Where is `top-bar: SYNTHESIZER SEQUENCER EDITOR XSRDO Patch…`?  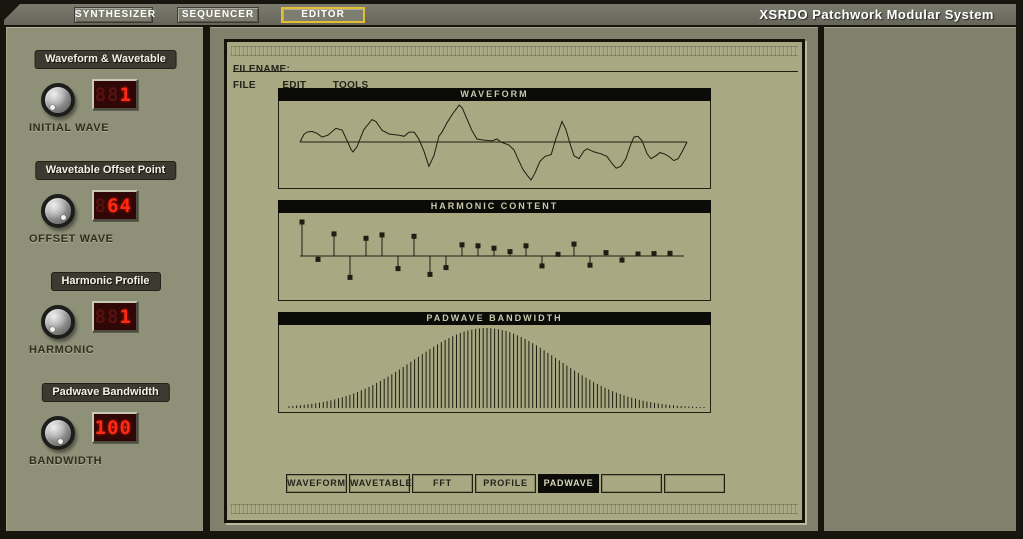 top-bar: SYNTHESIZER SEQUENCER EDITOR XSRDO Patch… is located at coordinates (510, 14).